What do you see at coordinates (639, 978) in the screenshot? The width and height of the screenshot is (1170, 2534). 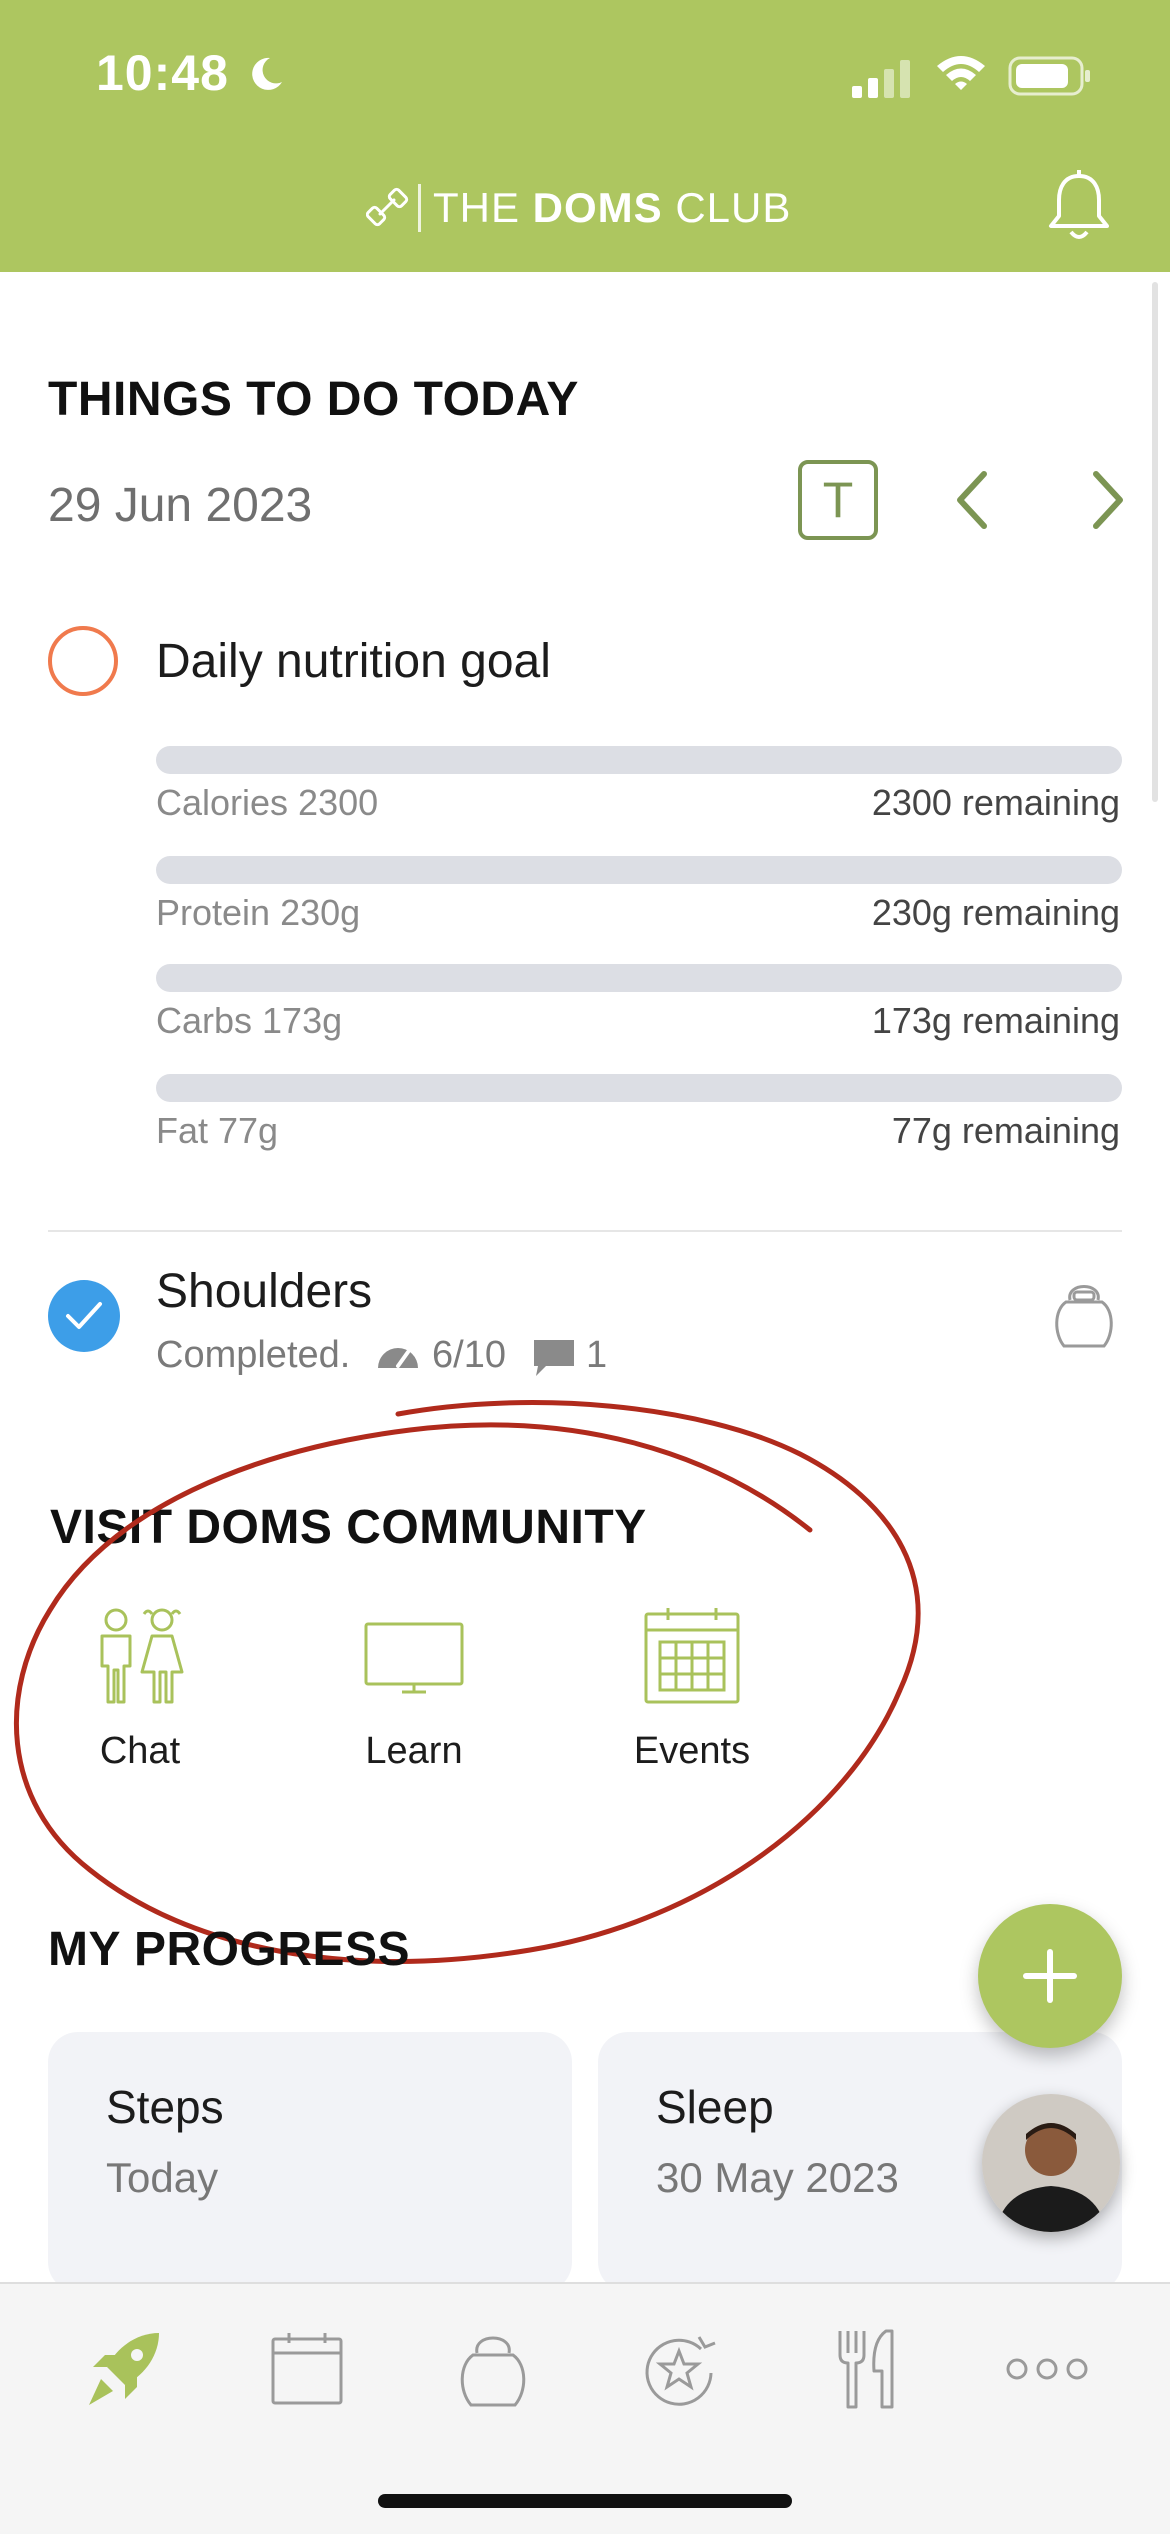 I see `carbs-progress-bar` at bounding box center [639, 978].